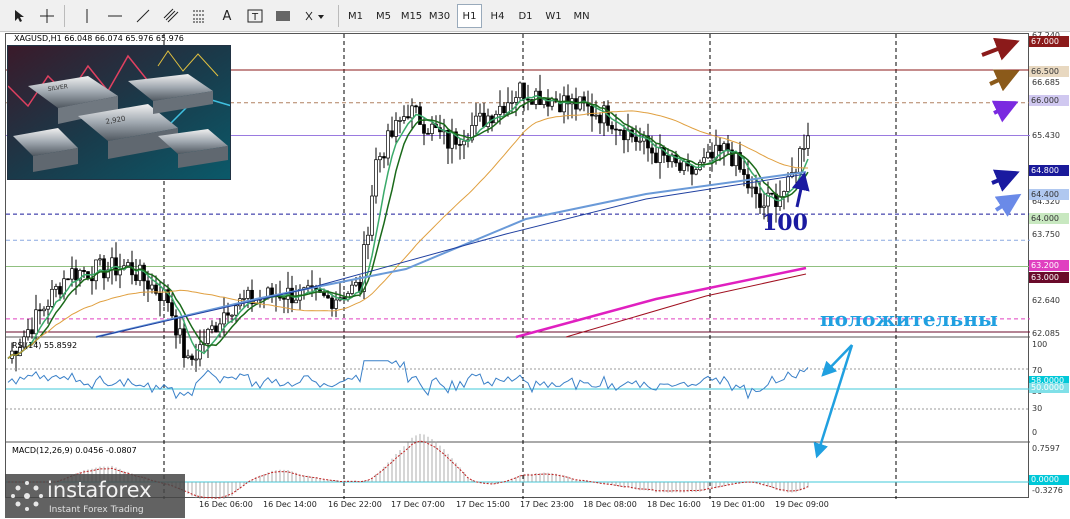  Describe the element at coordinates (408, 380) in the screenshot. I see `rsi-line` at that location.